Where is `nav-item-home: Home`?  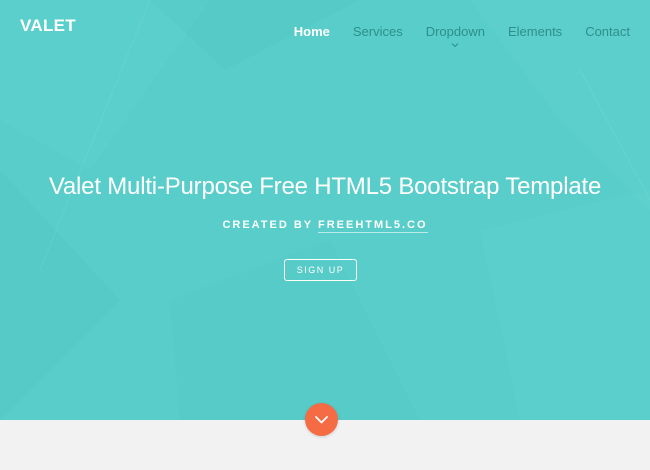 nav-item-home: Home is located at coordinates (312, 31).